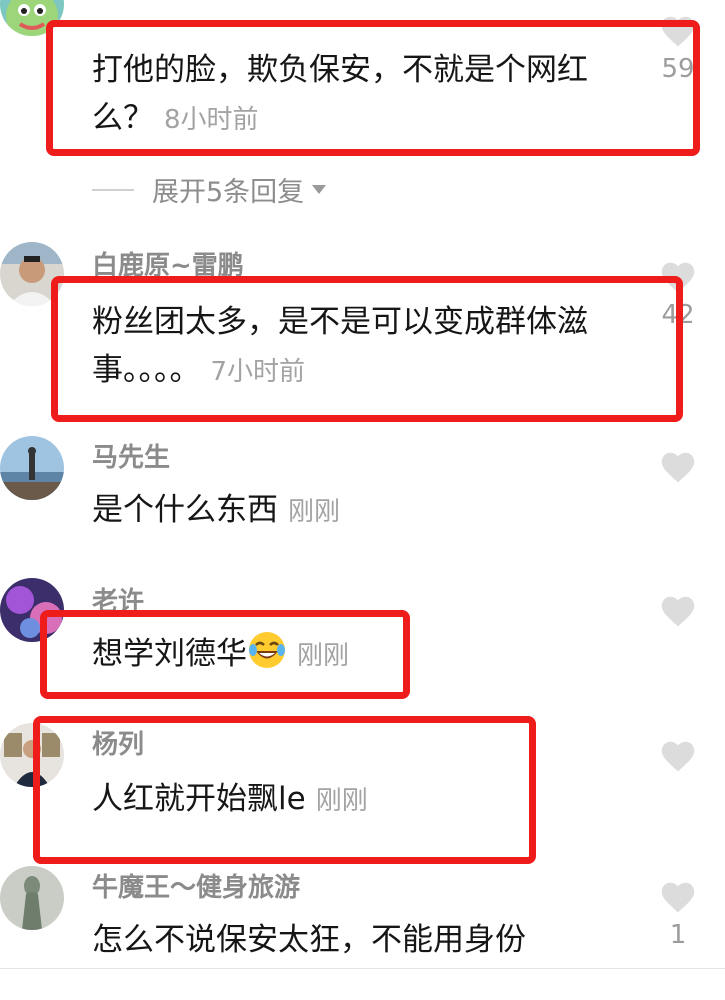  What do you see at coordinates (209, 189) in the screenshot?
I see `expand-replies-button: 展开5条回复` at bounding box center [209, 189].